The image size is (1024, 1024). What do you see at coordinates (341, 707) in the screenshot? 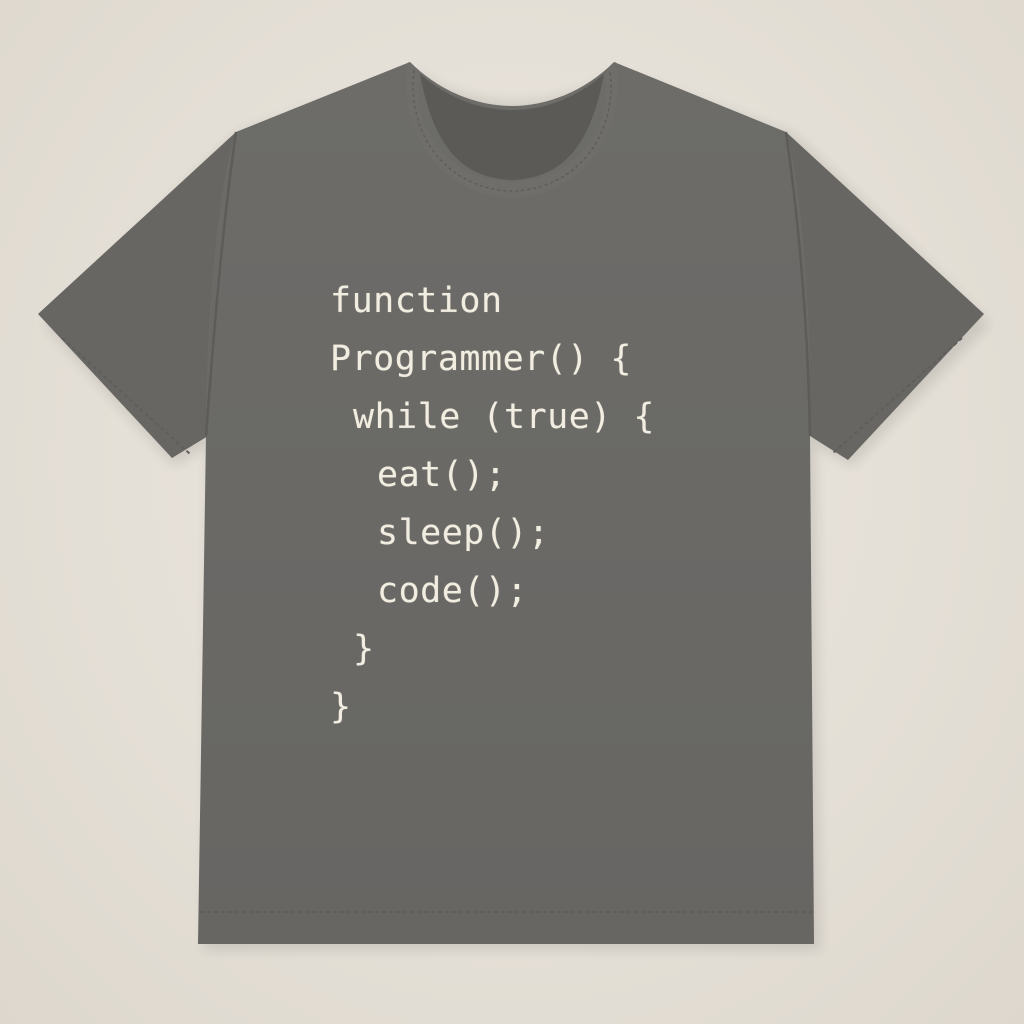
I see `code-line-close-function: }` at bounding box center [341, 707].